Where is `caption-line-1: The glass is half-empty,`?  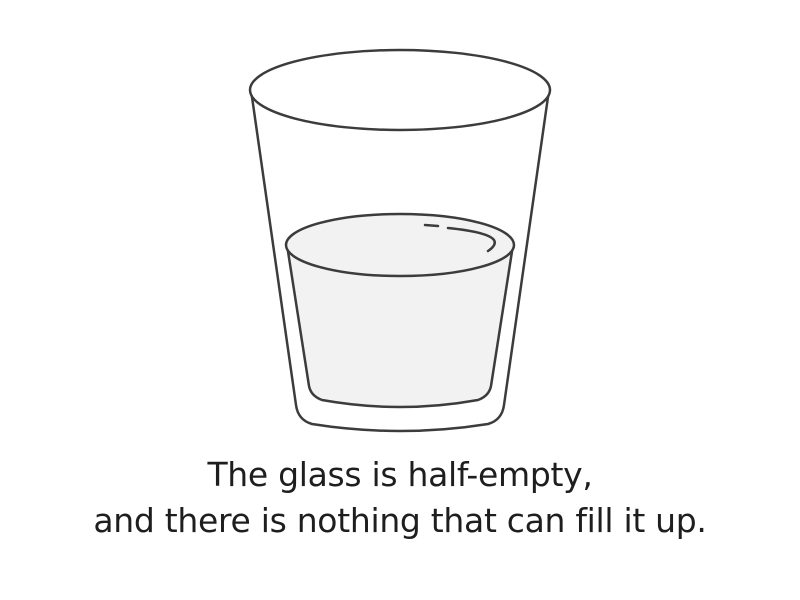
caption-line-1: The glass is half-empty, is located at coordinates (400, 474).